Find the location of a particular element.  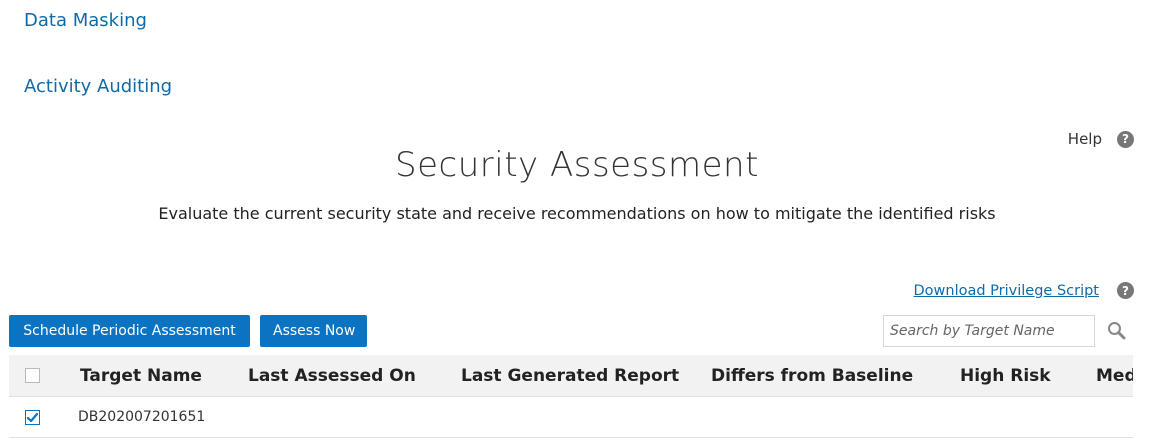

assess-now-button: Assess Now is located at coordinates (313, 331).